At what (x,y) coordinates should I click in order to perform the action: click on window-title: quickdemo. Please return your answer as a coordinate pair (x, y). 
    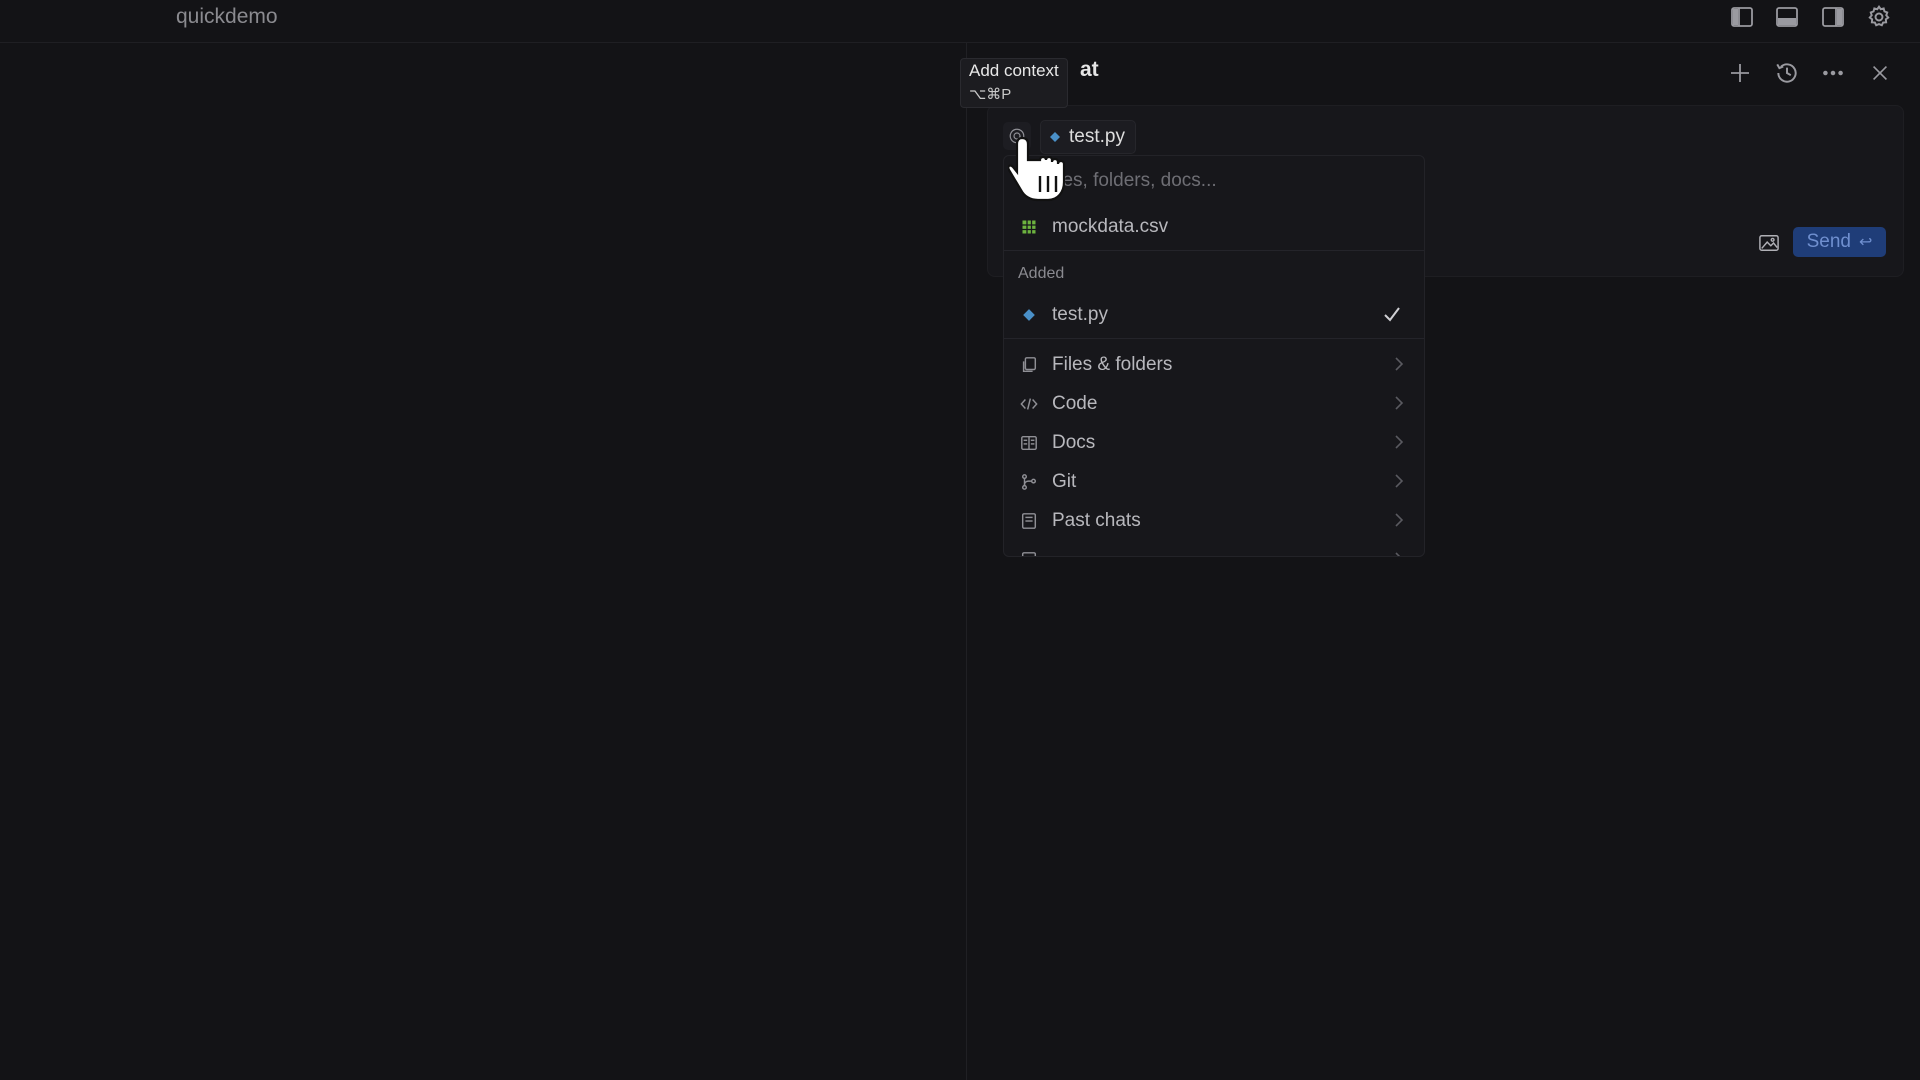
    Looking at the image, I should click on (227, 16).